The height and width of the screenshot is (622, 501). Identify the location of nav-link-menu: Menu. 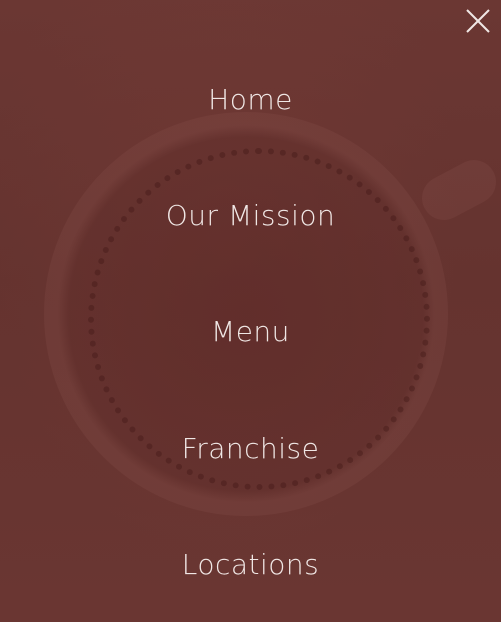
(250, 332).